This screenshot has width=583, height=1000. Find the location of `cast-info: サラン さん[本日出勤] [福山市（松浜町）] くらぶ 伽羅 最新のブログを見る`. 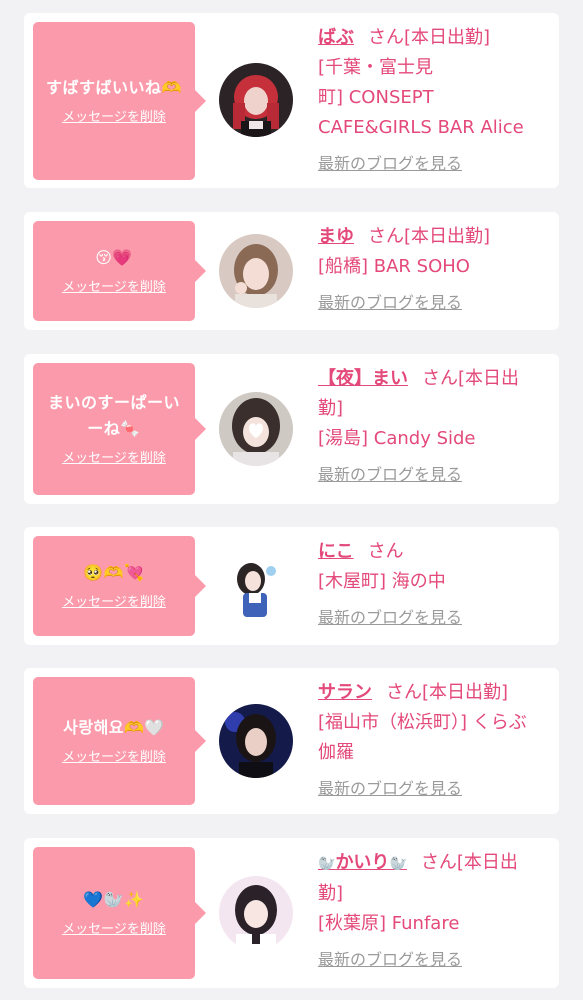

cast-info: サラン さん[本日出勤] [福山市（松浜町）] くらぶ 伽羅 最新のブログを見る is located at coordinates (435, 741).